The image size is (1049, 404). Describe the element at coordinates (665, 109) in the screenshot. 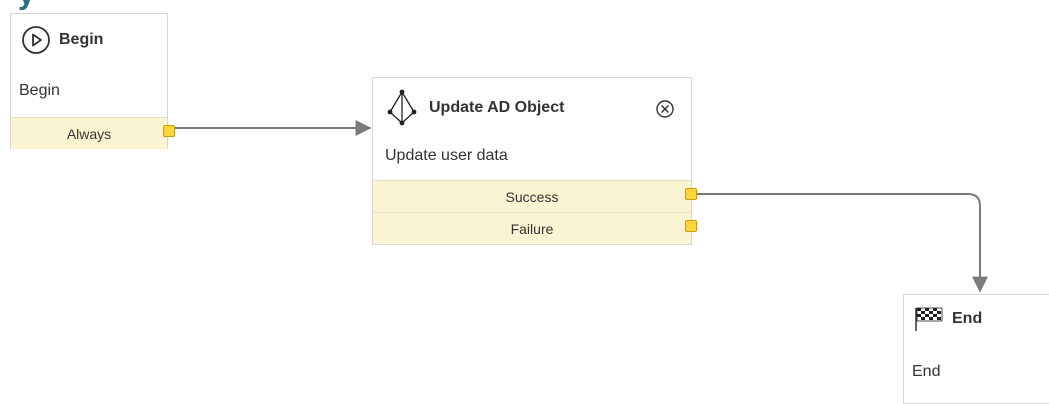

I see `close-circle-icon` at that location.